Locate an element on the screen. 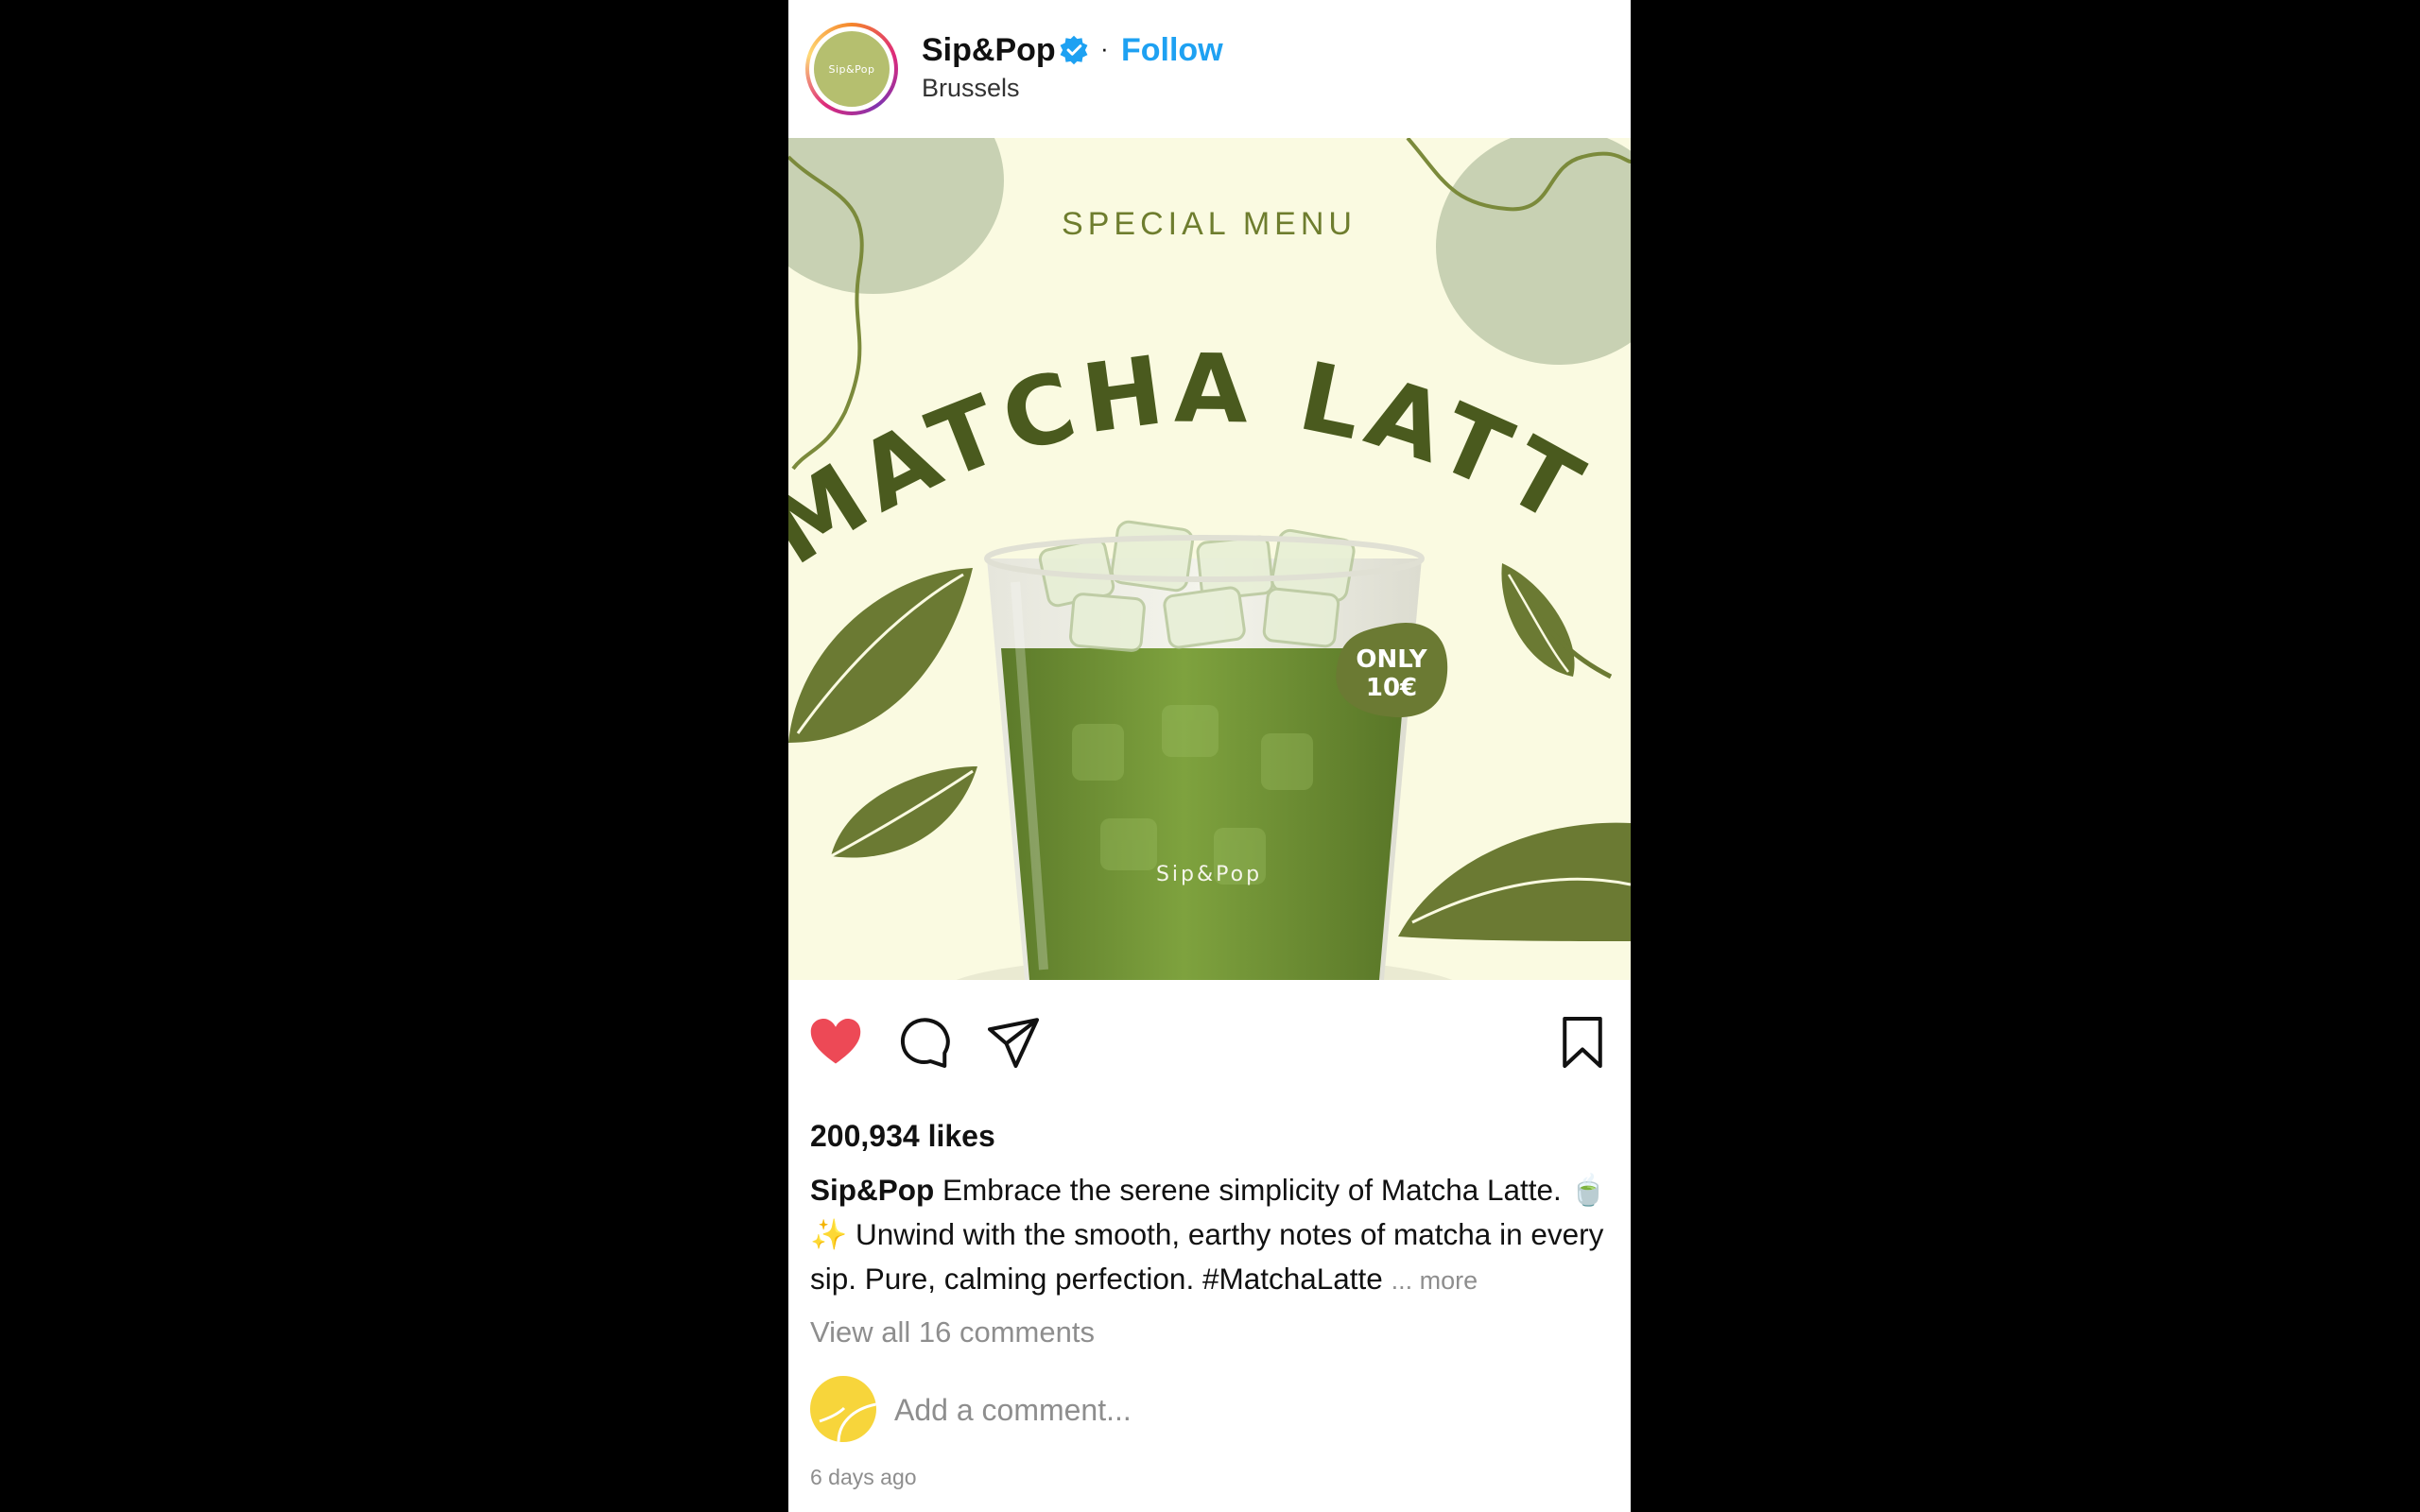 The width and height of the screenshot is (2420, 1512). bookmark-icon is located at coordinates (1582, 1042).